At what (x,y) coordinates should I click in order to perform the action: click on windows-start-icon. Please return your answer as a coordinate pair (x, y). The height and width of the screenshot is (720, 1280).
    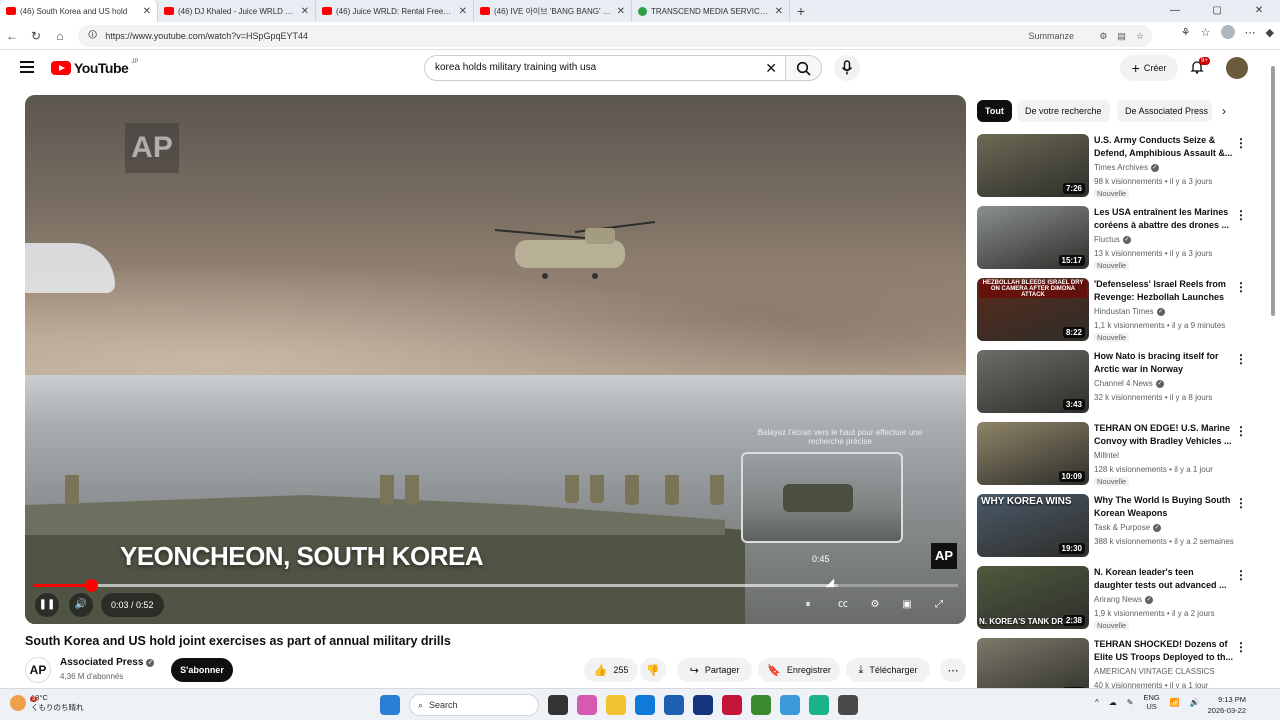
    Looking at the image, I should click on (390, 705).